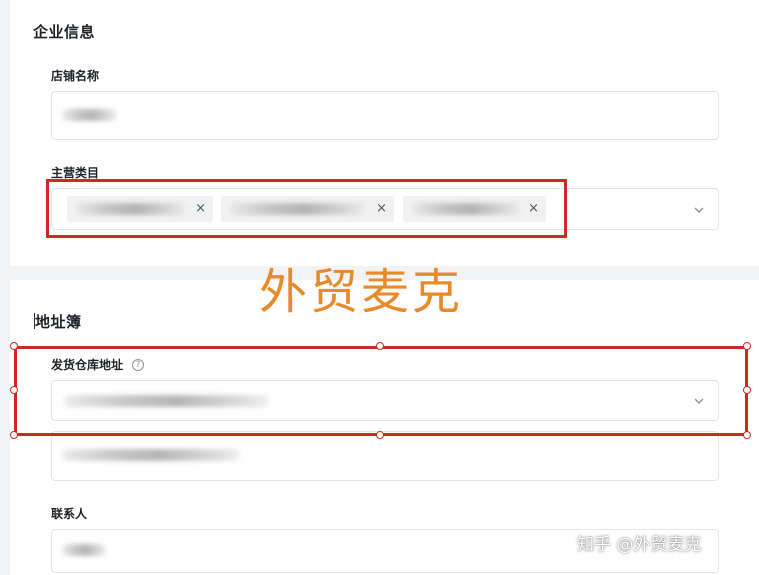 The height and width of the screenshot is (575, 759). I want to click on question-circle-icon: ?, so click(138, 365).